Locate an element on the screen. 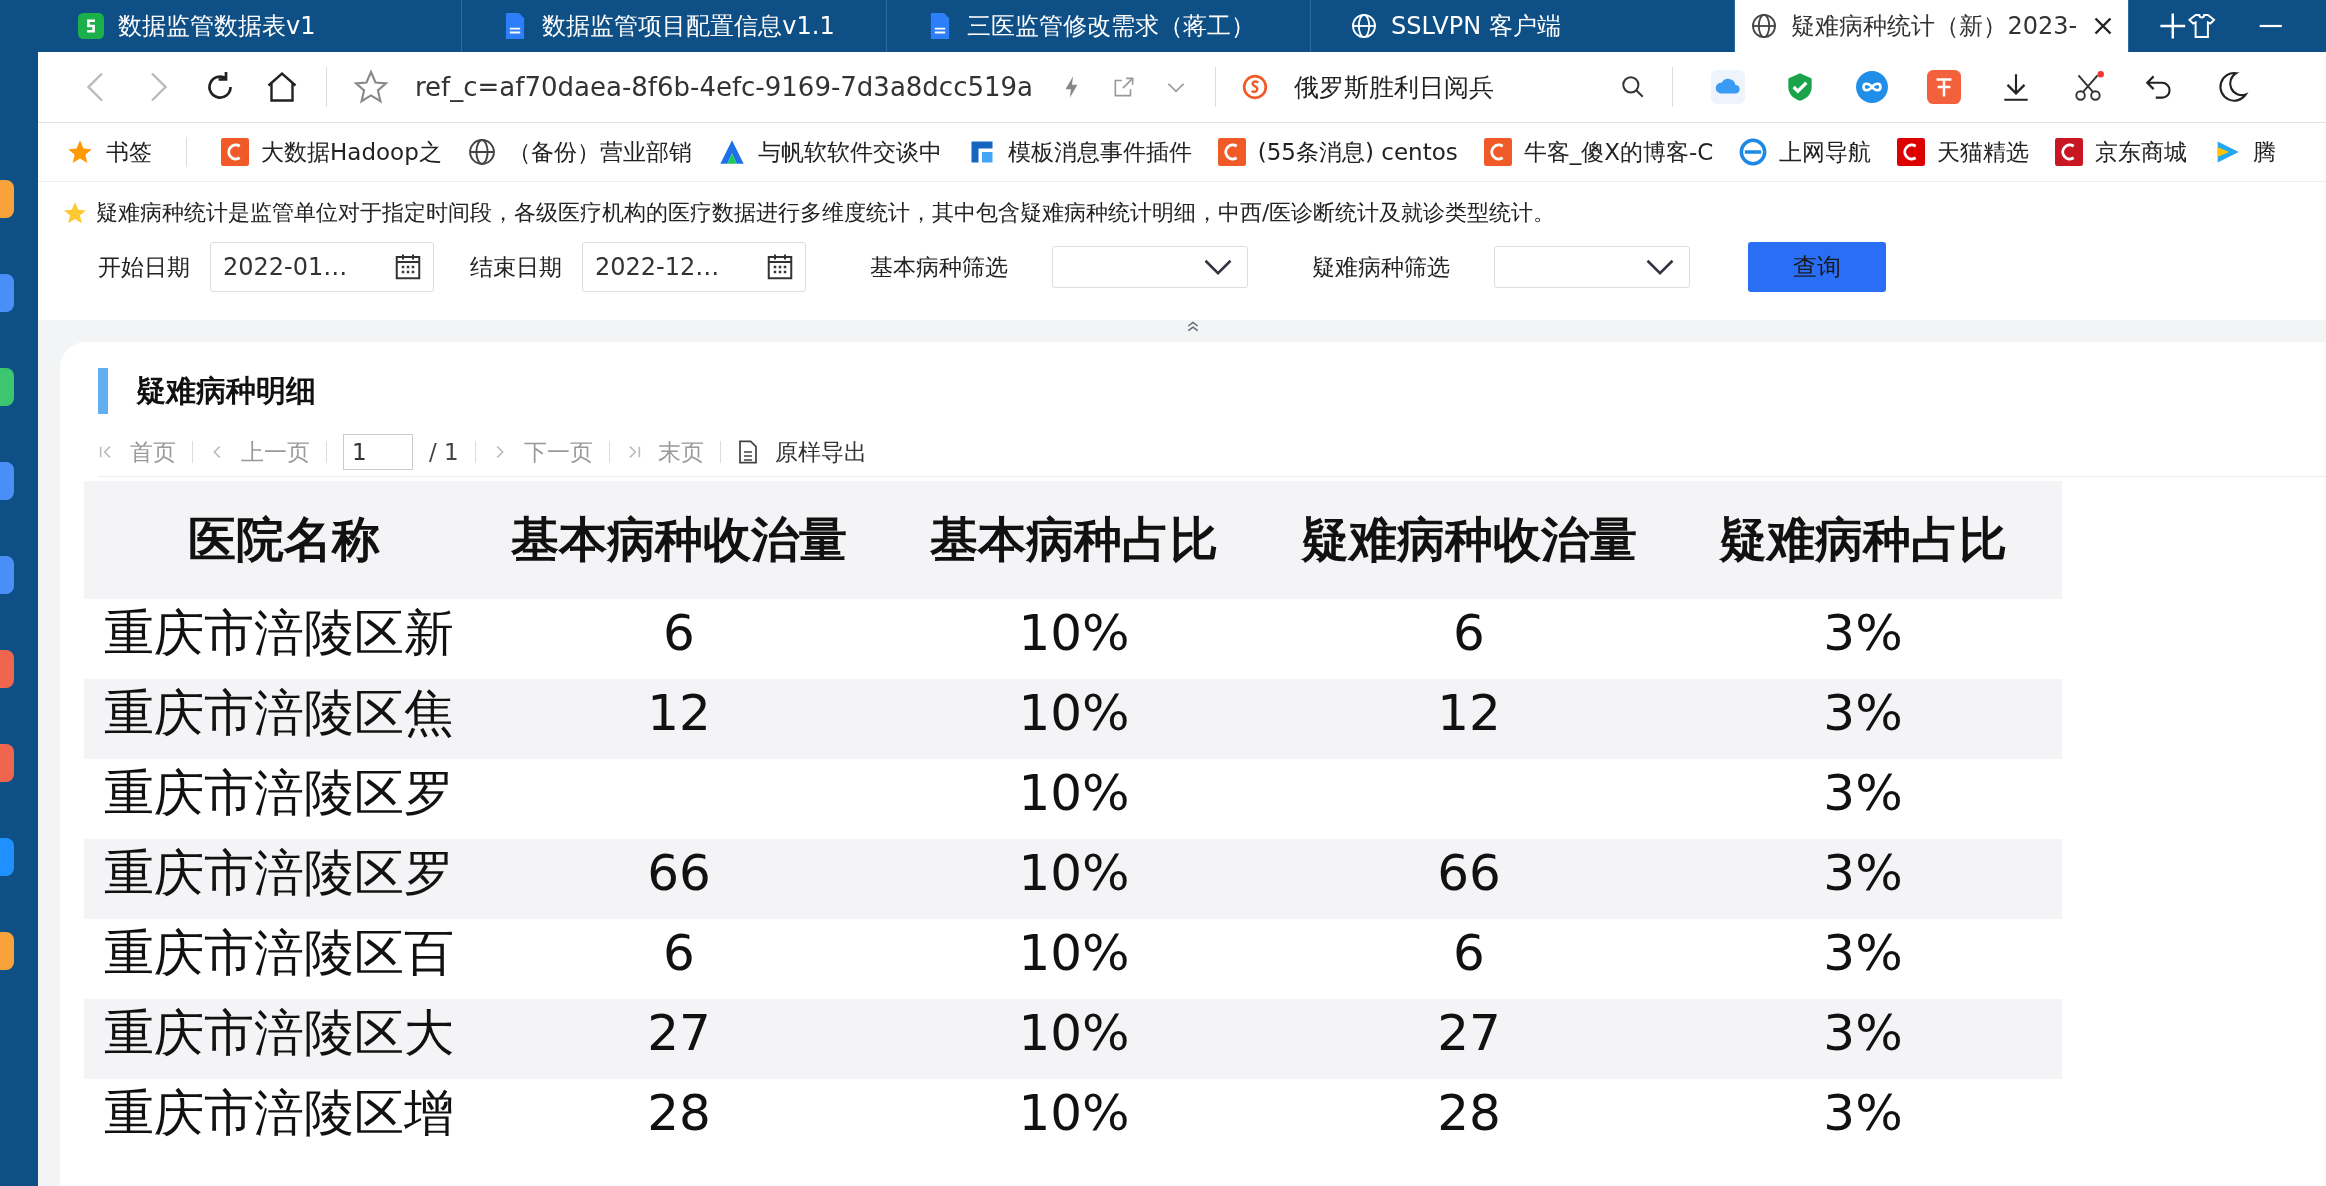 This screenshot has height=1186, width=2326. bookmark: 腾 is located at coordinates (2245, 152).